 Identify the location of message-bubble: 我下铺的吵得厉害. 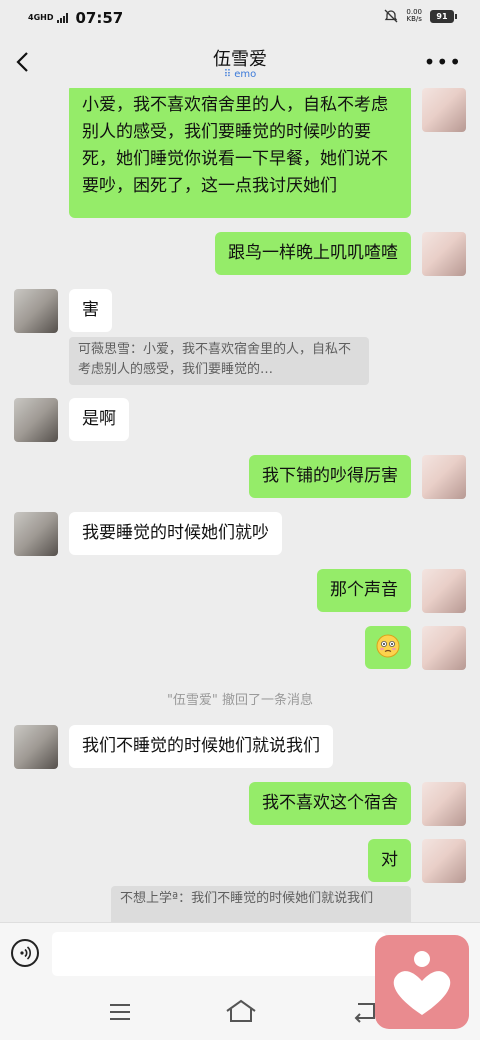
(330, 476).